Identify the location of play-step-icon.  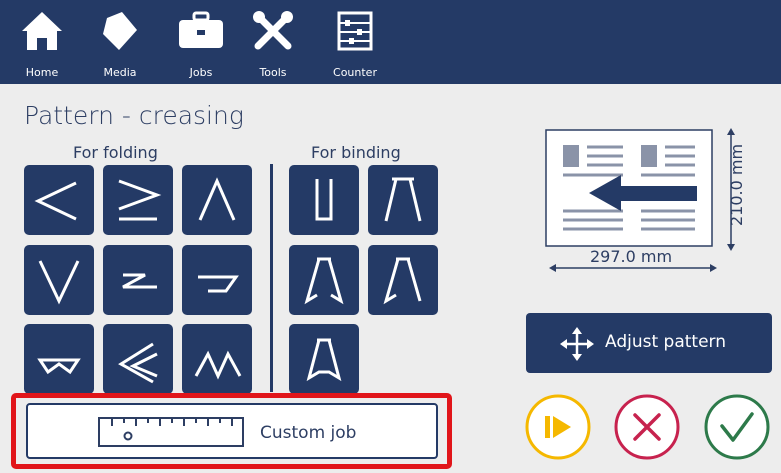
(558, 427).